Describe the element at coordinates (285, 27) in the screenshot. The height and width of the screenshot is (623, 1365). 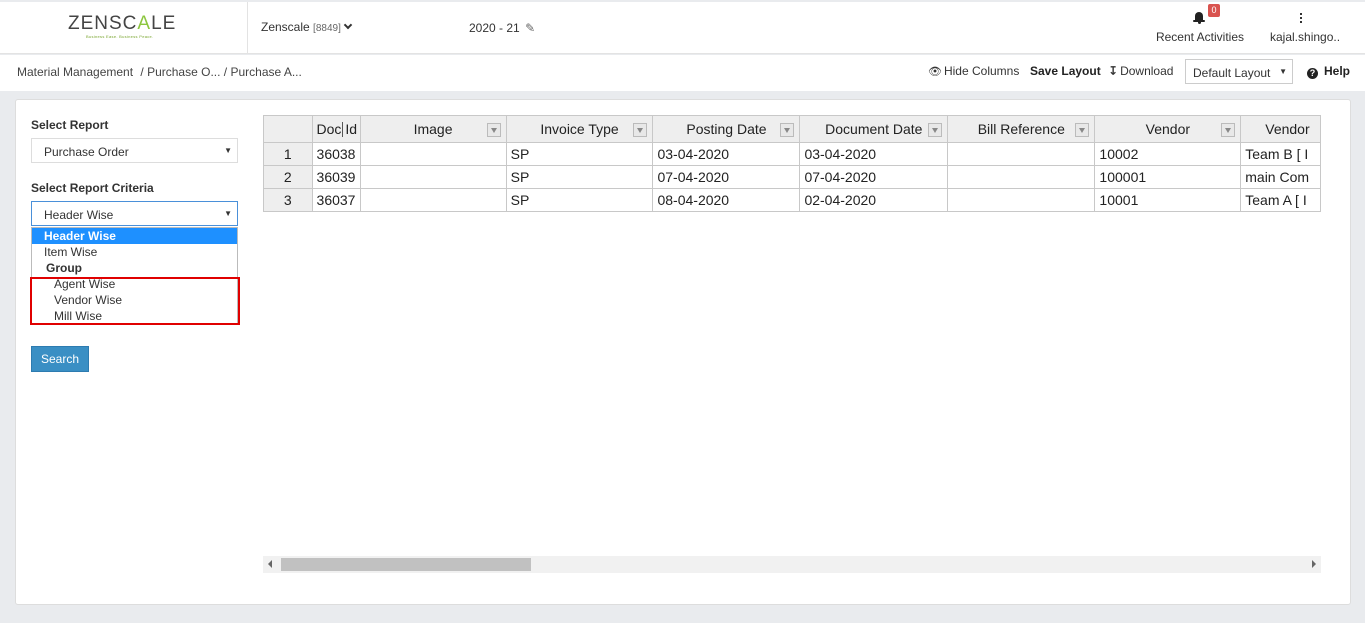
I see `company-name: Zenscale` at that location.